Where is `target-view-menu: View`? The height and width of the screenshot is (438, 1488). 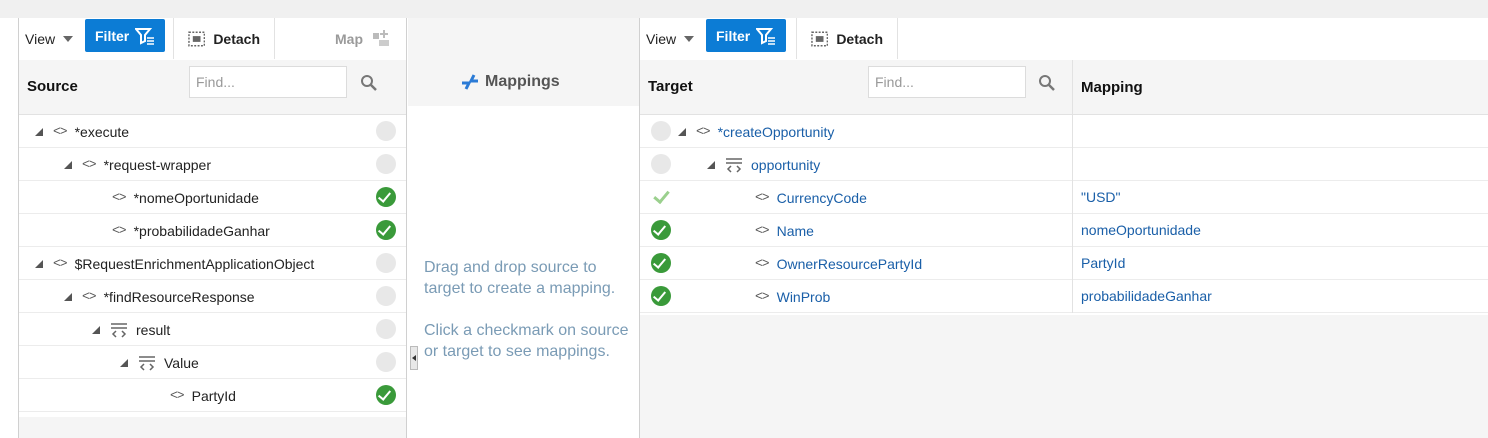
target-view-menu: View is located at coordinates (670, 38).